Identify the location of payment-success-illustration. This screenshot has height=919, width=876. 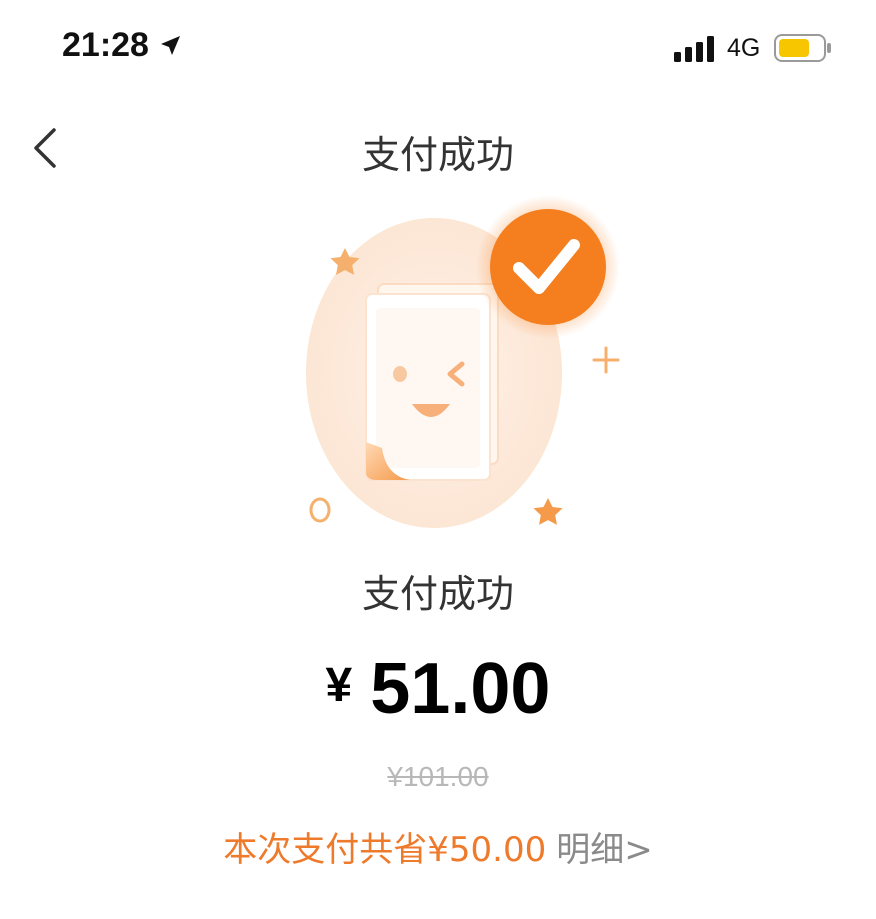
(460, 365).